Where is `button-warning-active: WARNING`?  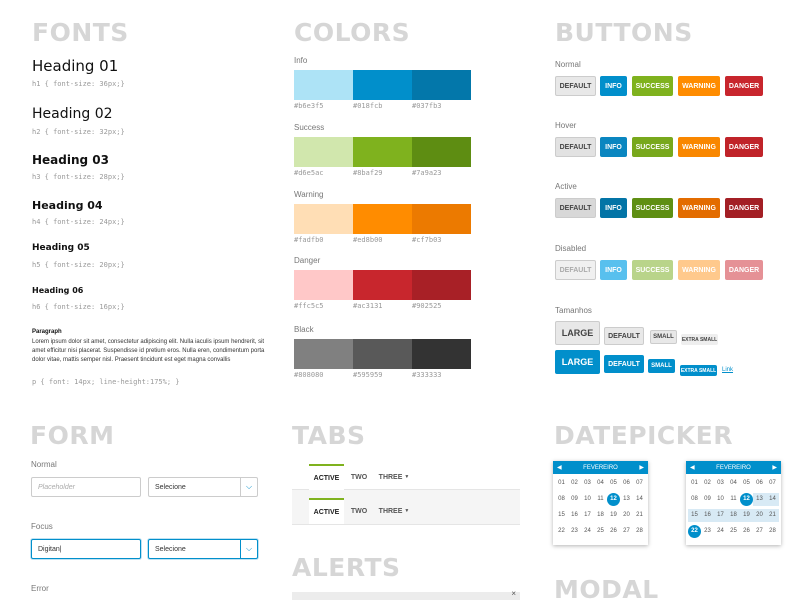
button-warning-active: WARNING is located at coordinates (699, 208).